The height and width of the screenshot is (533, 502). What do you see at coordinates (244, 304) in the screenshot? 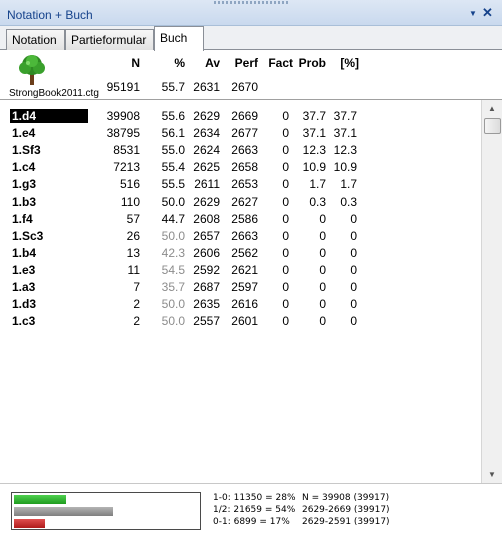
I see `cell-perf: 2616` at bounding box center [244, 304].